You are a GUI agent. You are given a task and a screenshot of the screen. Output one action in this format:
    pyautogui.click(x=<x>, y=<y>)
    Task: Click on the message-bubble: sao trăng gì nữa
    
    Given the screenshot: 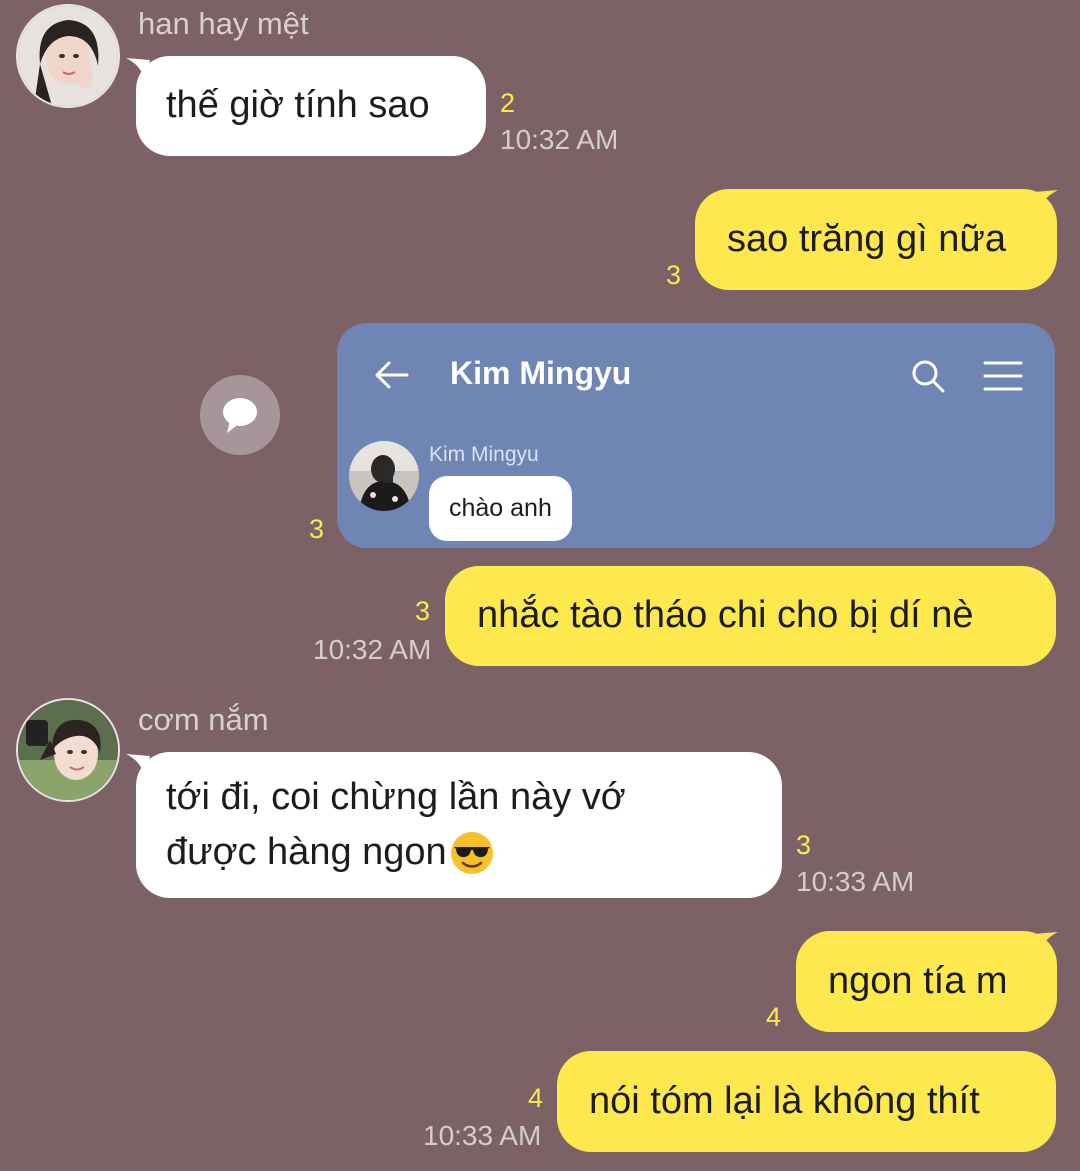 What is the action you would take?
    pyautogui.click(x=876, y=239)
    